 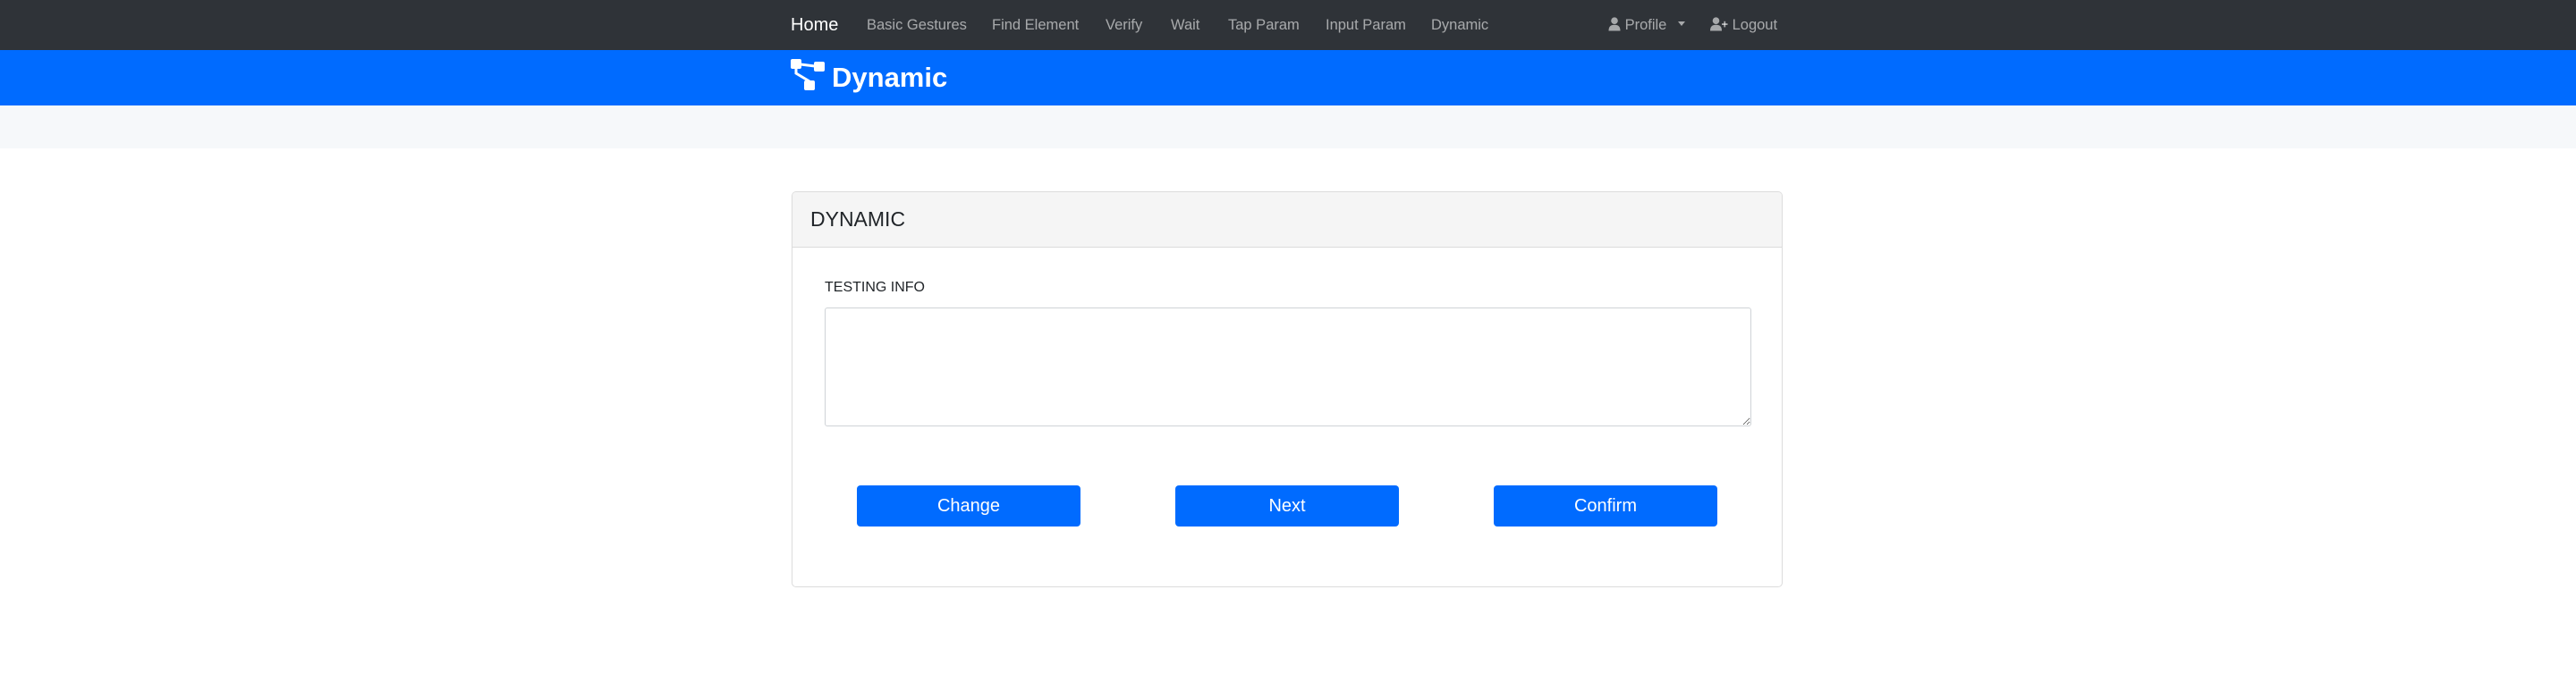 What do you see at coordinates (1035, 25) in the screenshot?
I see `nav-link-find-element: Find Element` at bounding box center [1035, 25].